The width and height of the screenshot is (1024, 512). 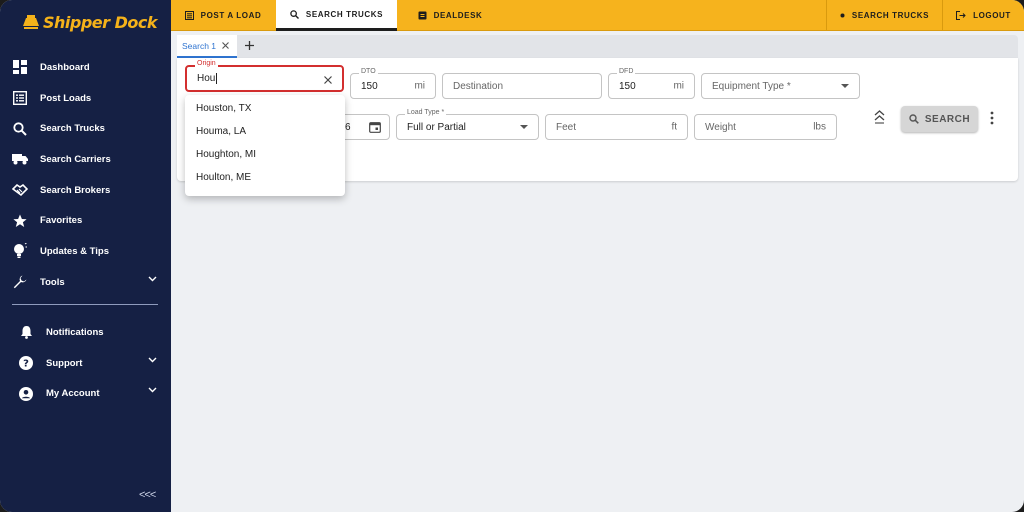 I want to click on sidebar-item-search-brokers: Search Brokers, so click(x=85, y=190).